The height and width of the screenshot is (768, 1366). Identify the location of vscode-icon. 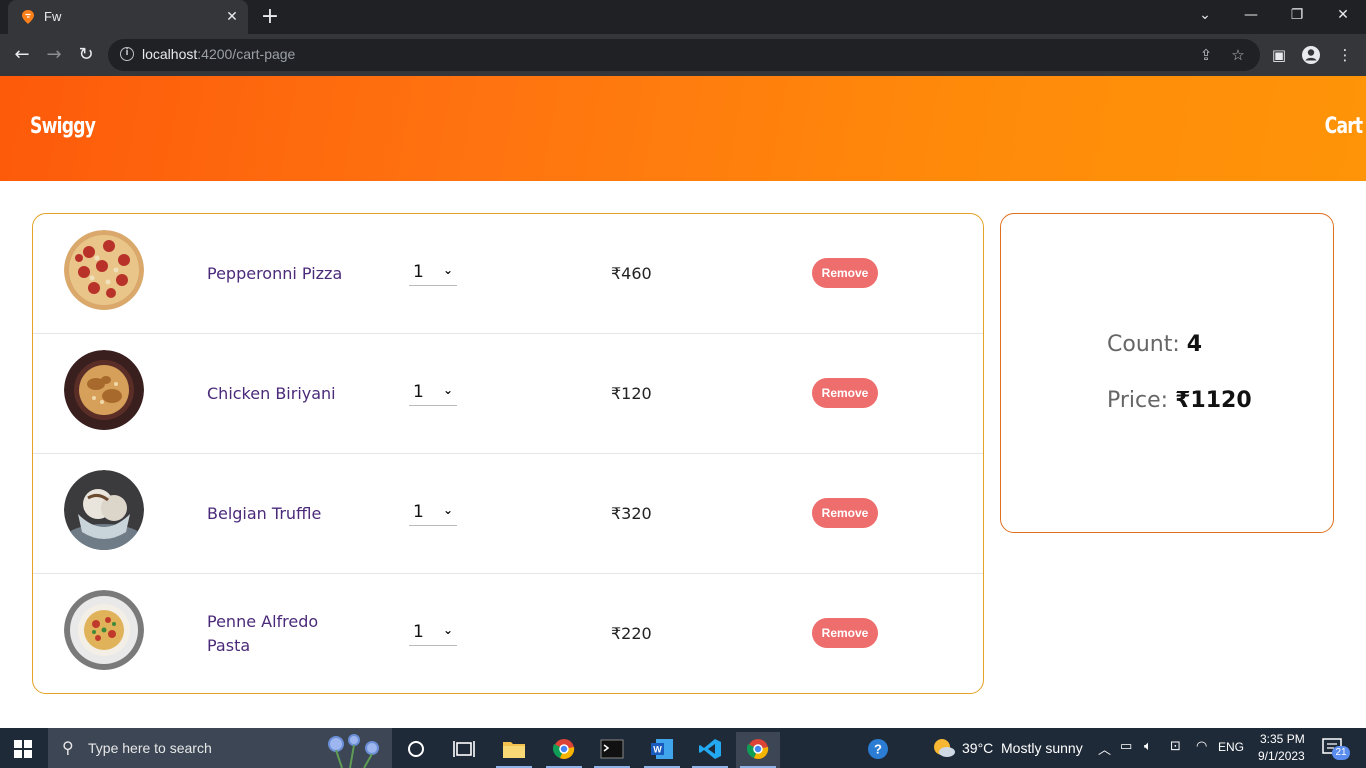
(710, 750).